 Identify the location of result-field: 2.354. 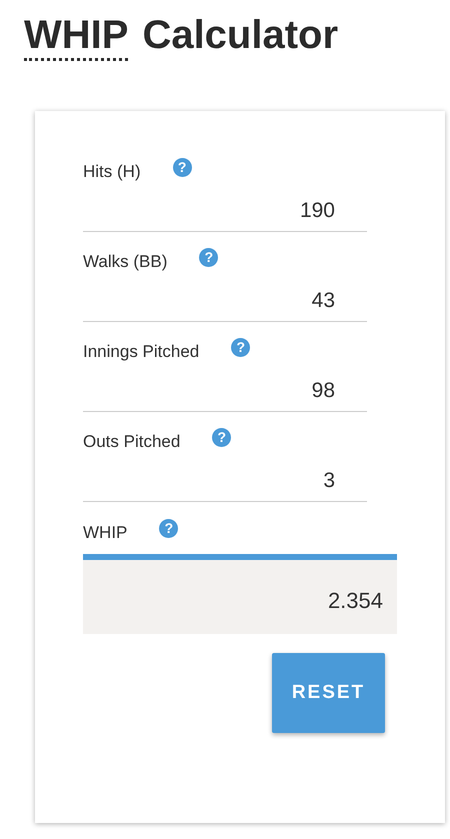
(240, 594).